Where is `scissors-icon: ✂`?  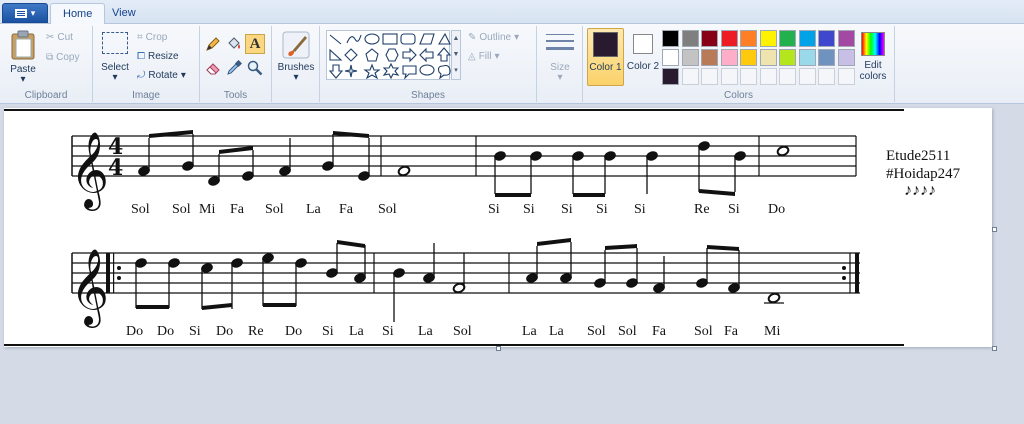
scissors-icon: ✂ is located at coordinates (50, 37).